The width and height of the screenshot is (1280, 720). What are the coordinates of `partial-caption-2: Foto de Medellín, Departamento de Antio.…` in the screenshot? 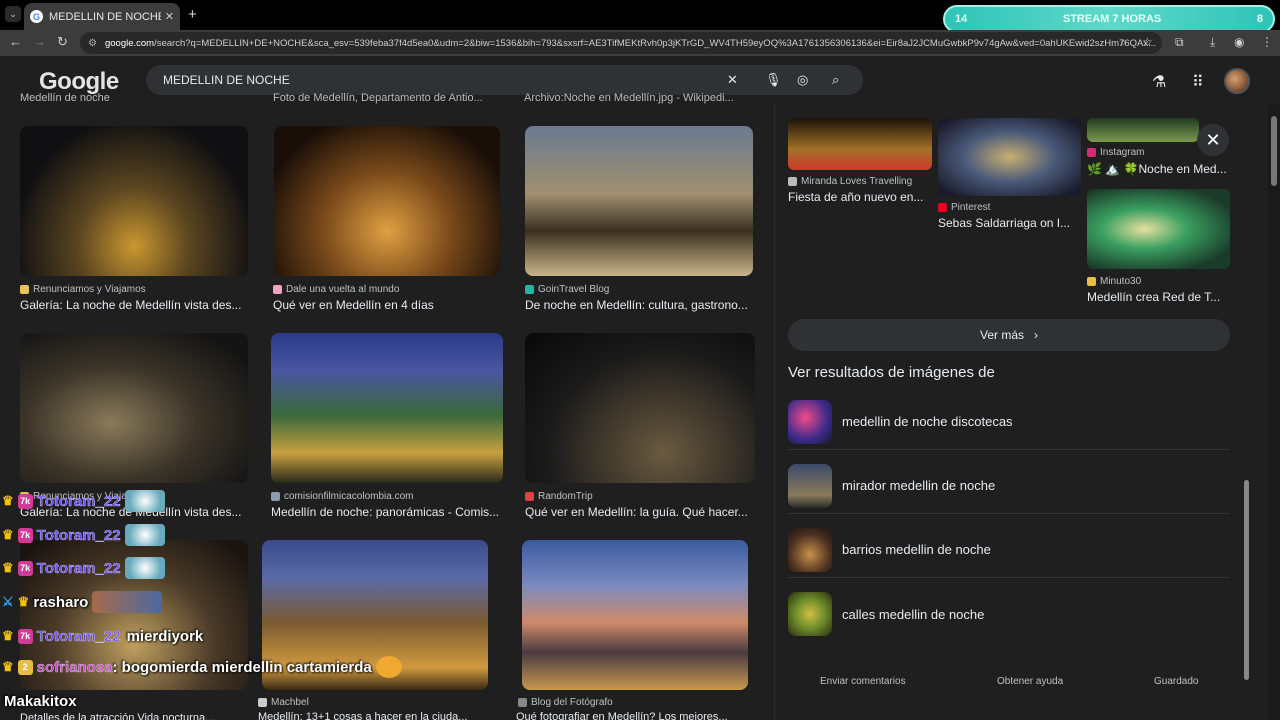 It's located at (387, 98).